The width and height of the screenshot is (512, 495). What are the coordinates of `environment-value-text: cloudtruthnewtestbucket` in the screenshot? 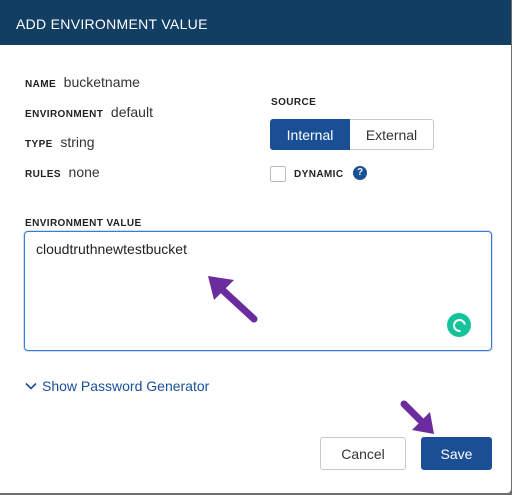 It's located at (111, 249).